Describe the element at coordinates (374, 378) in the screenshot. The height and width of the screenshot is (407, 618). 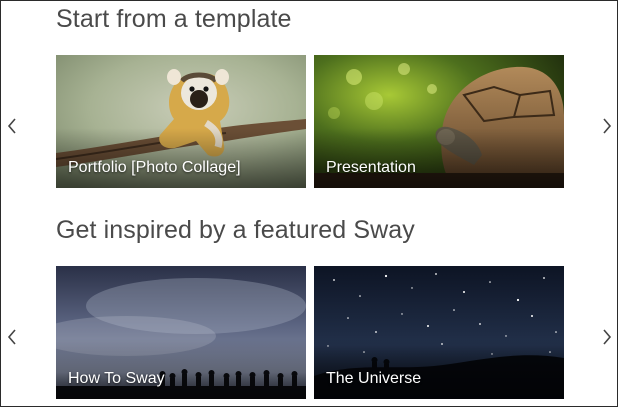
I see `card-label: The Universe` at that location.